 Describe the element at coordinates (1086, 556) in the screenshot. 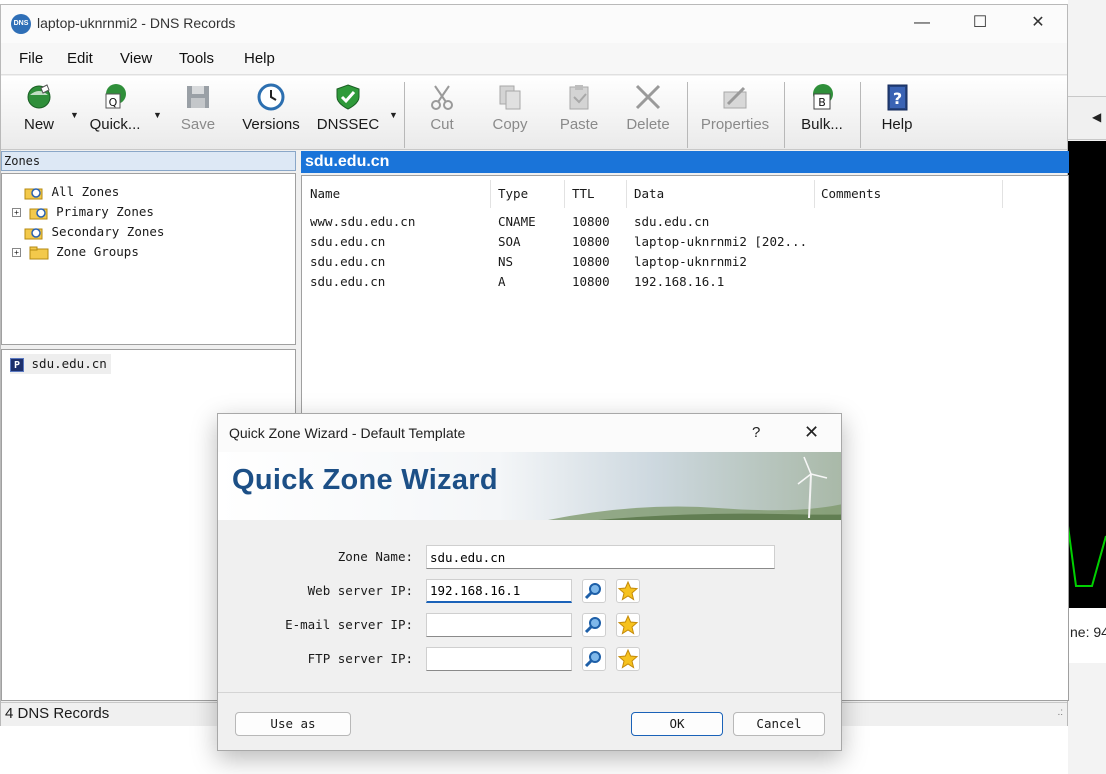

I see `background-graph-line` at that location.